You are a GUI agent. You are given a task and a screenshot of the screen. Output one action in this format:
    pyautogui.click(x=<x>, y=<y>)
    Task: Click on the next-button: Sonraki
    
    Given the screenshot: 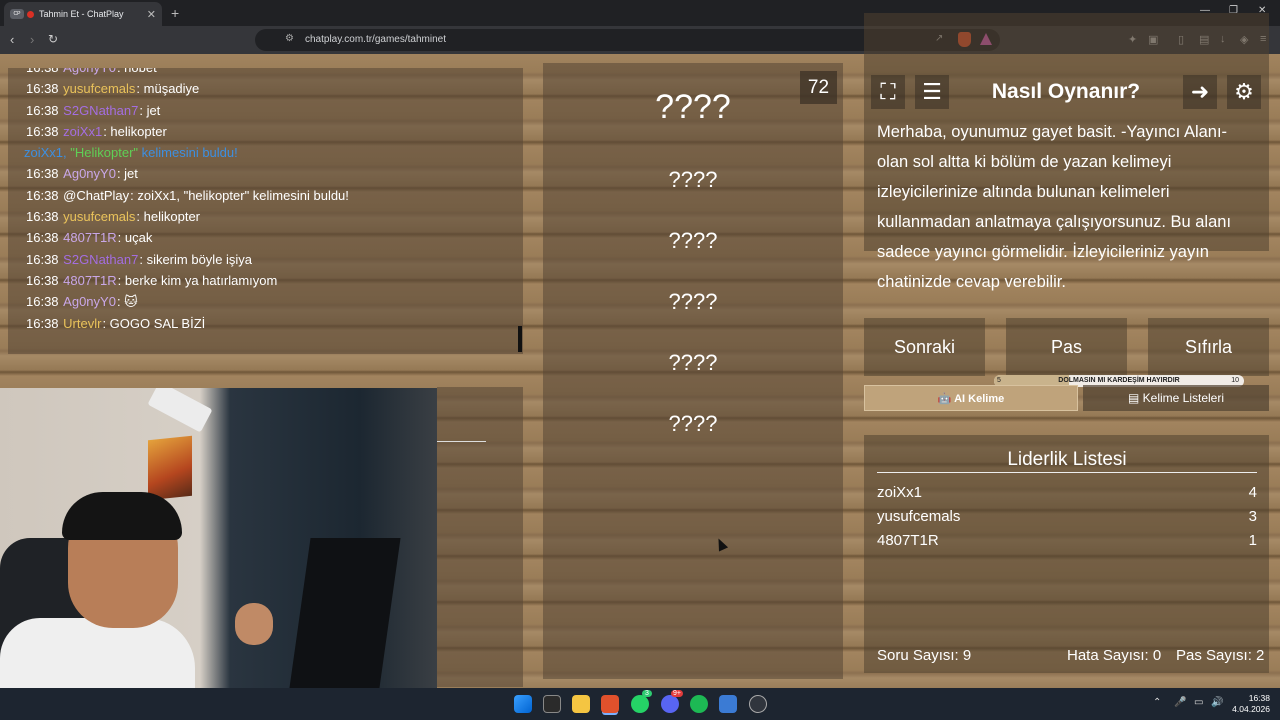 What is the action you would take?
    pyautogui.click(x=924, y=347)
    